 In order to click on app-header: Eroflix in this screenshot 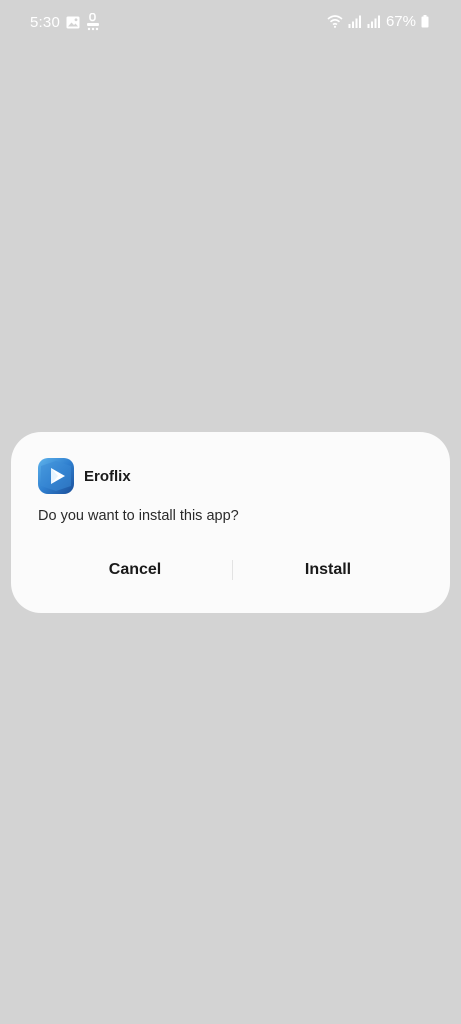, I will do `click(84, 476)`.